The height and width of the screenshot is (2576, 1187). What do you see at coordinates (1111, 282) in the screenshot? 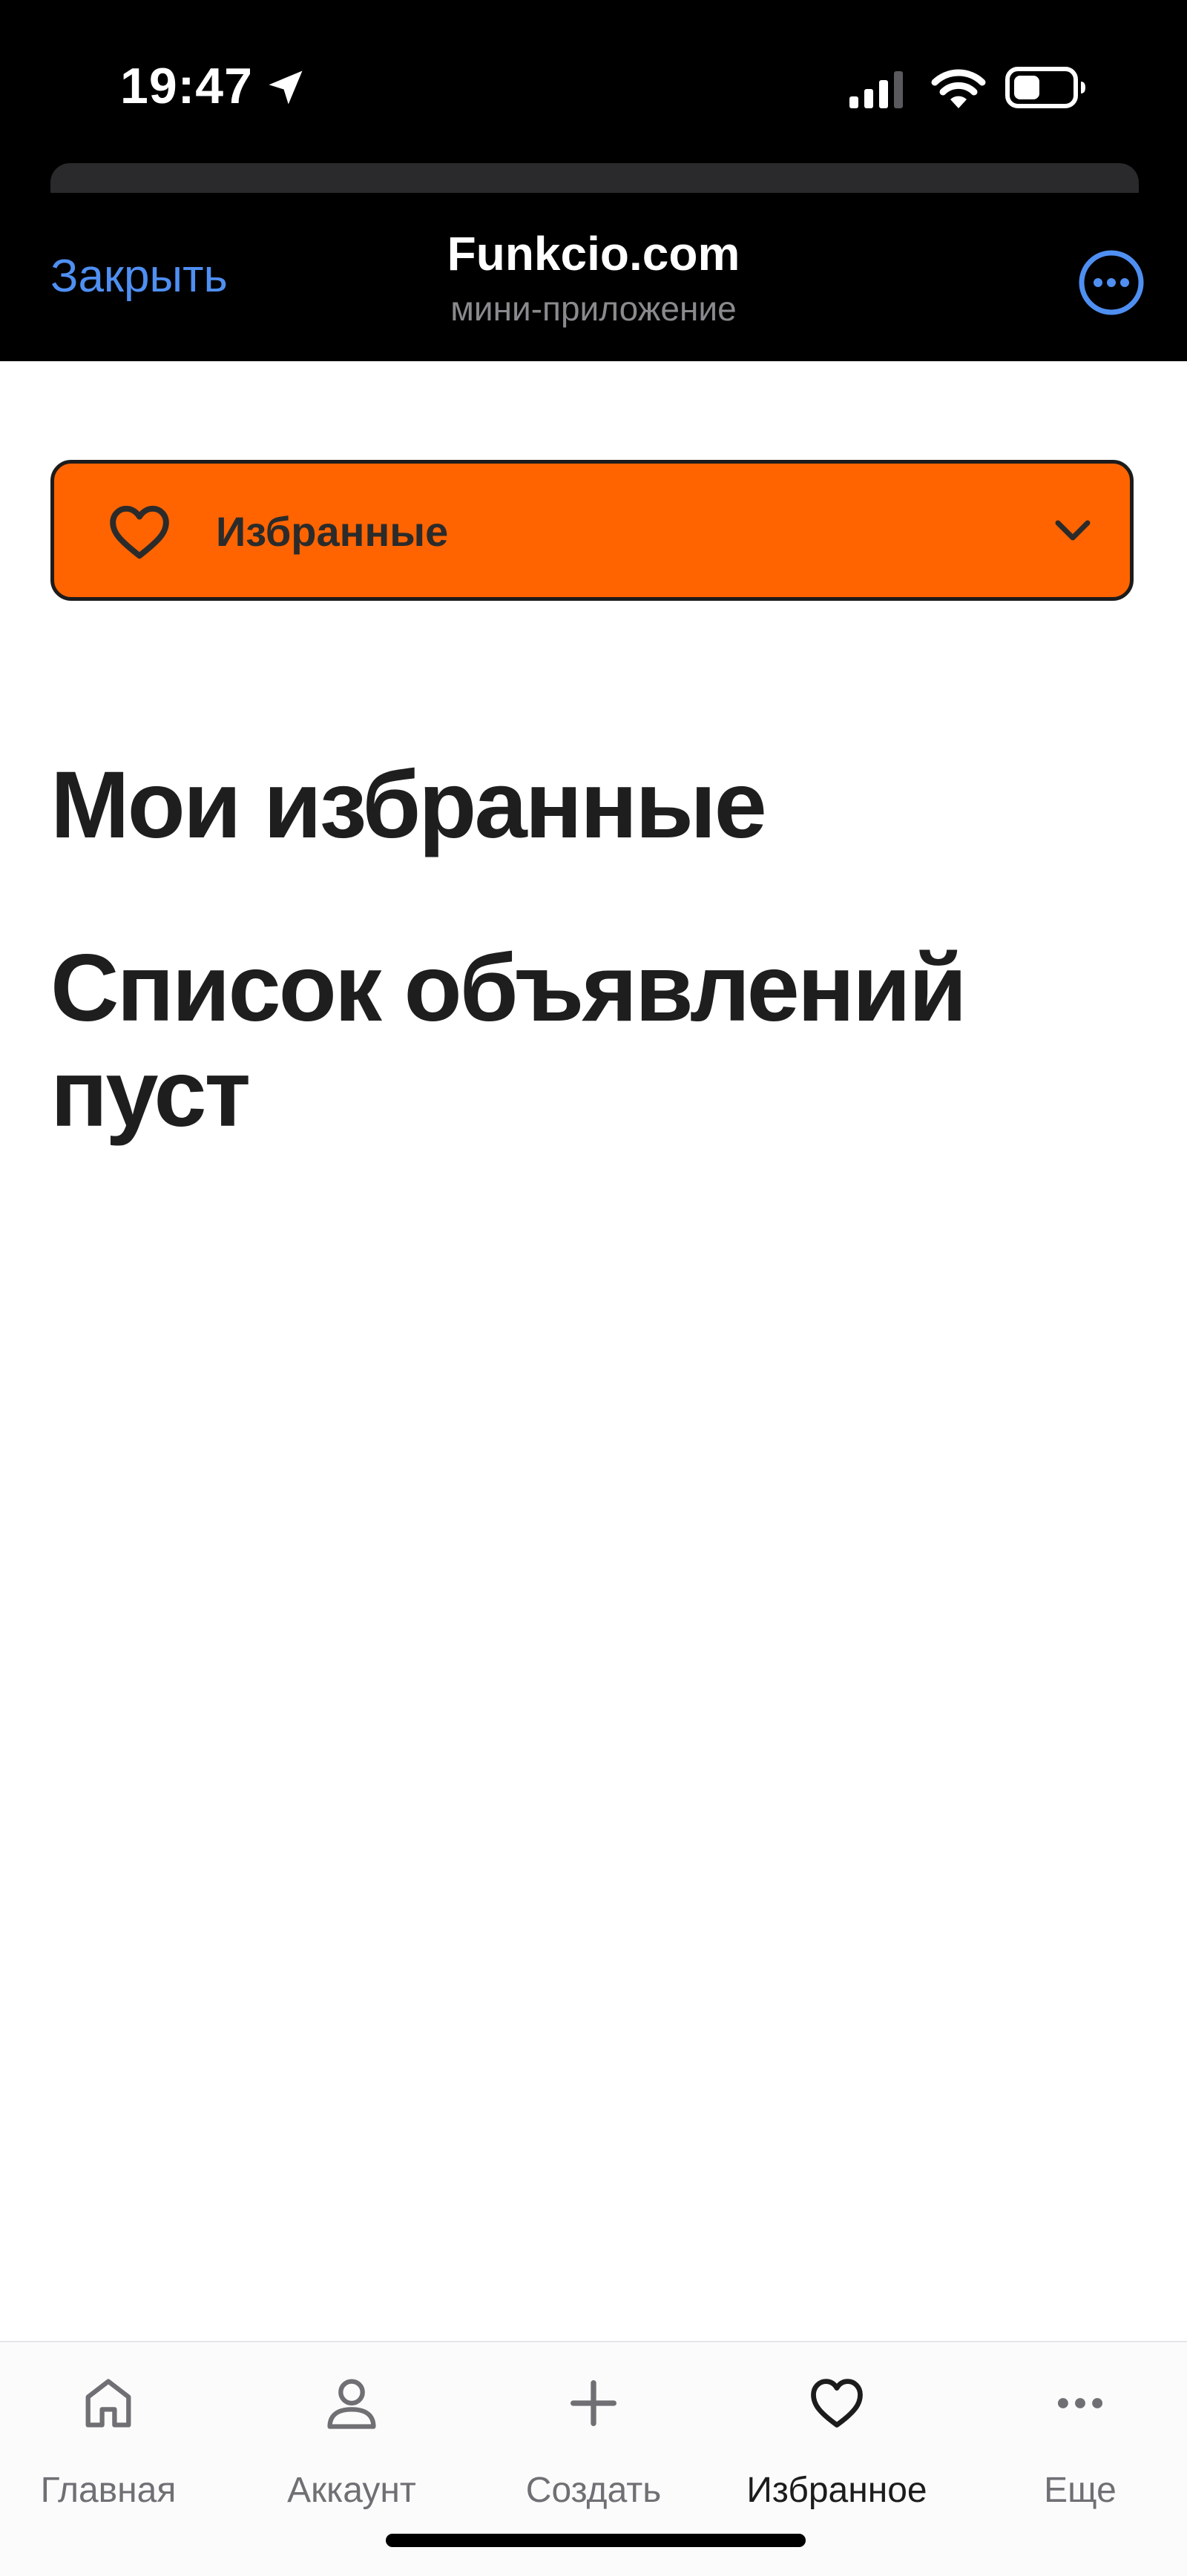
I see `more-options-icon` at bounding box center [1111, 282].